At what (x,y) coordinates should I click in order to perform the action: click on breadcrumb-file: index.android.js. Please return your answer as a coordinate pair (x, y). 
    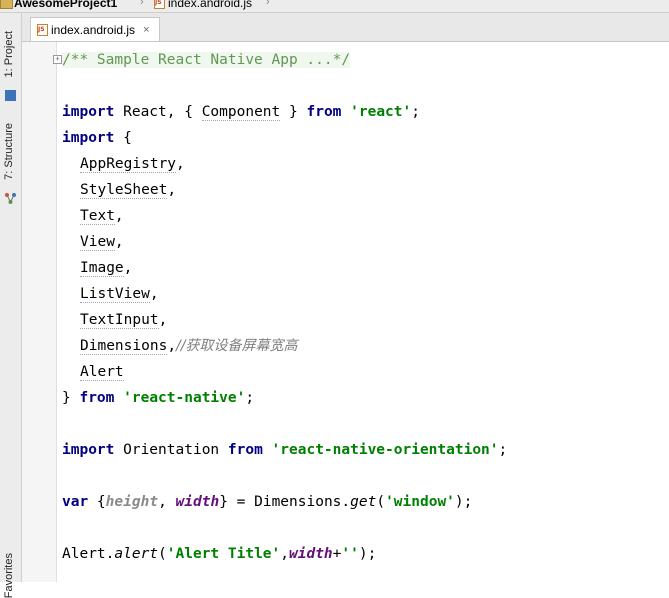
    Looking at the image, I should click on (203, 5).